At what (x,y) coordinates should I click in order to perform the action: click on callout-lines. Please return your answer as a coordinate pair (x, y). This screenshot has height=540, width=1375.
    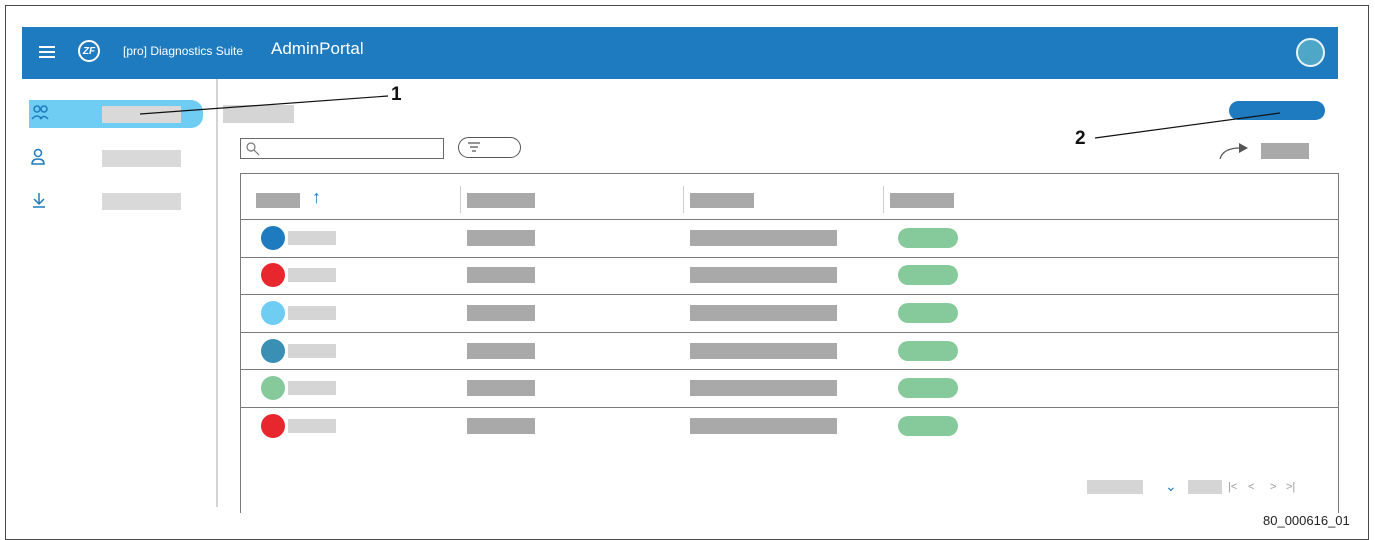
    Looking at the image, I should click on (710, 117).